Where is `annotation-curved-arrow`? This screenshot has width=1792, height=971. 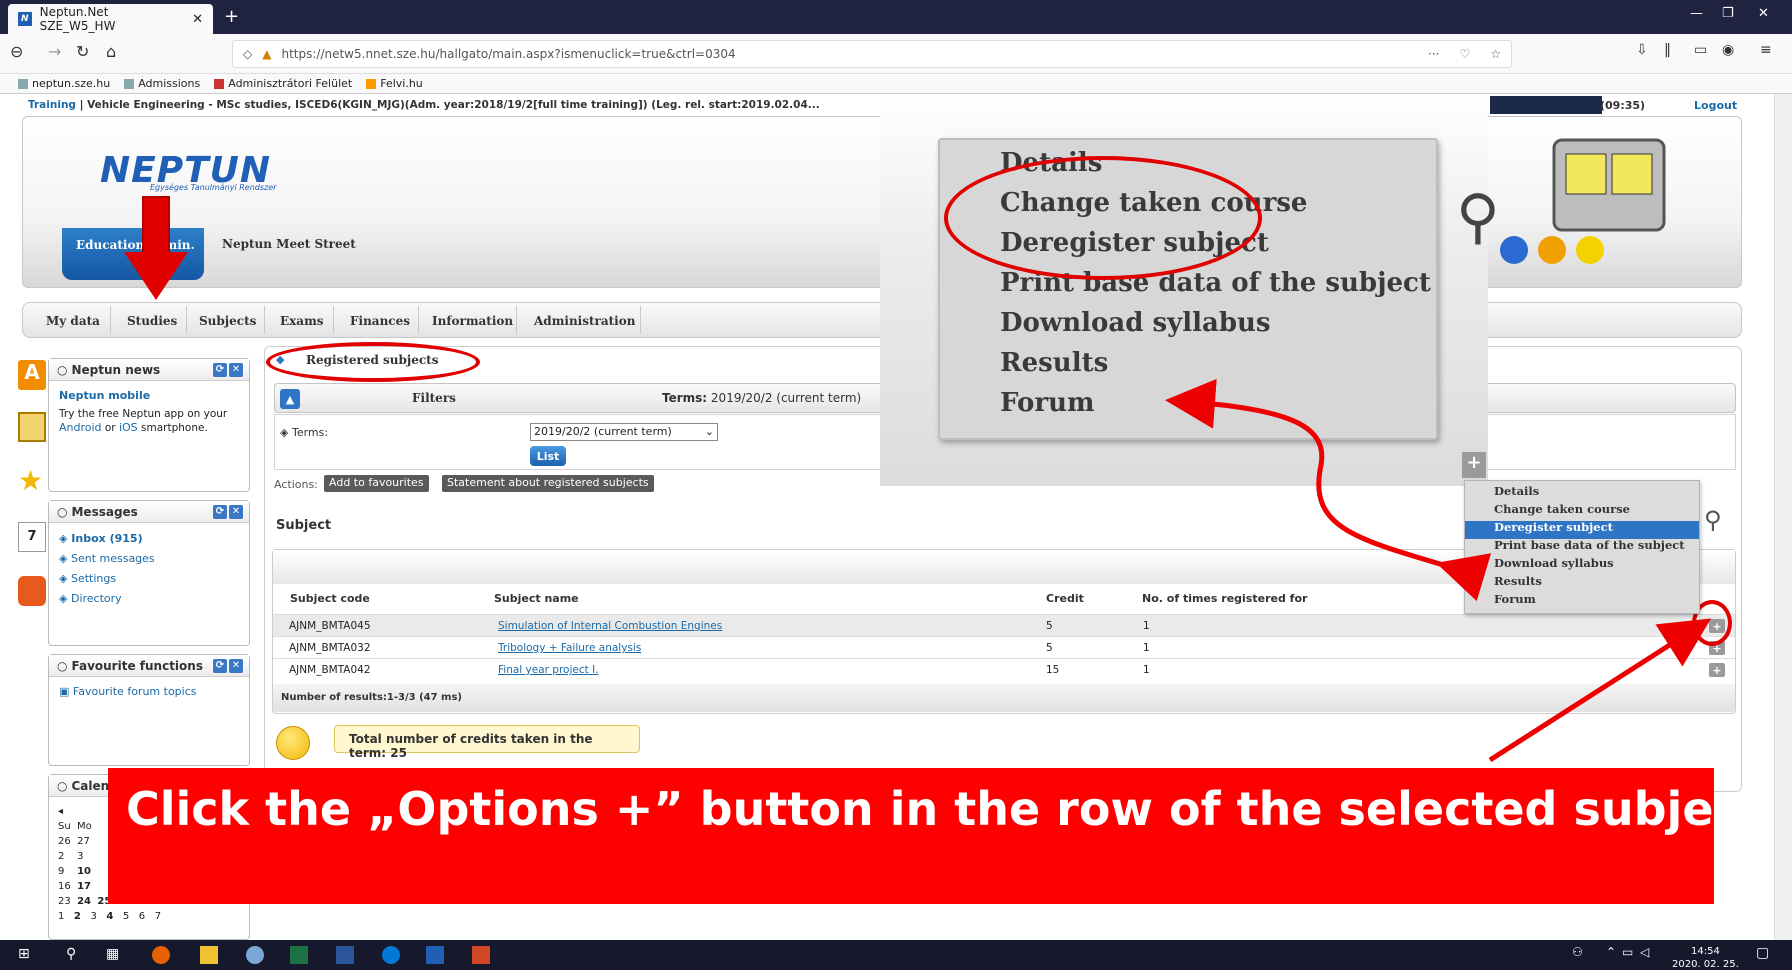
annotation-curved-arrow is located at coordinates (1328, 490).